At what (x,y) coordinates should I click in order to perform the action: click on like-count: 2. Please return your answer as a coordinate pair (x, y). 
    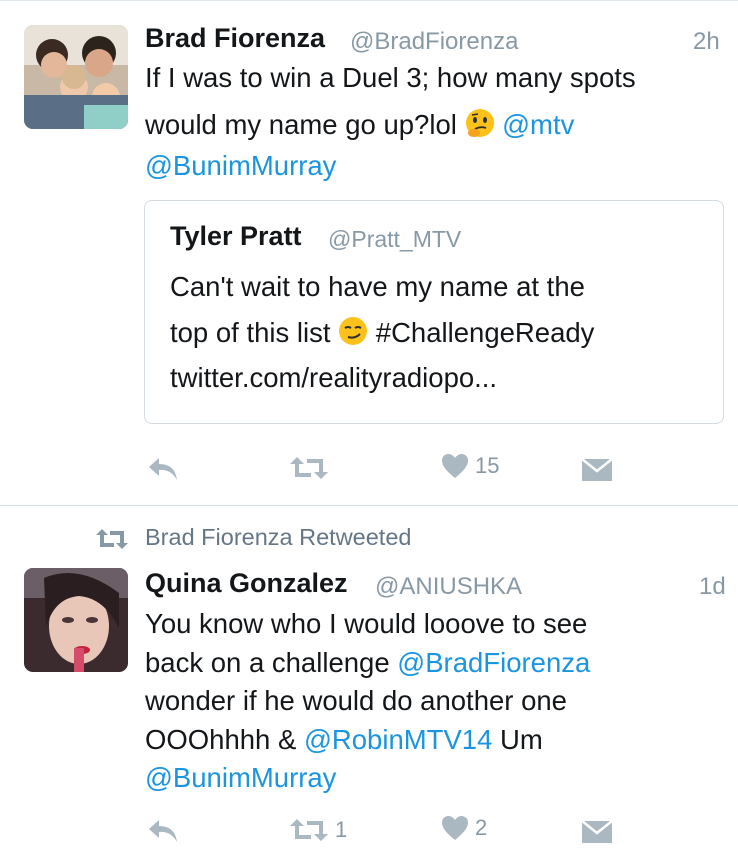
    Looking at the image, I should click on (481, 827).